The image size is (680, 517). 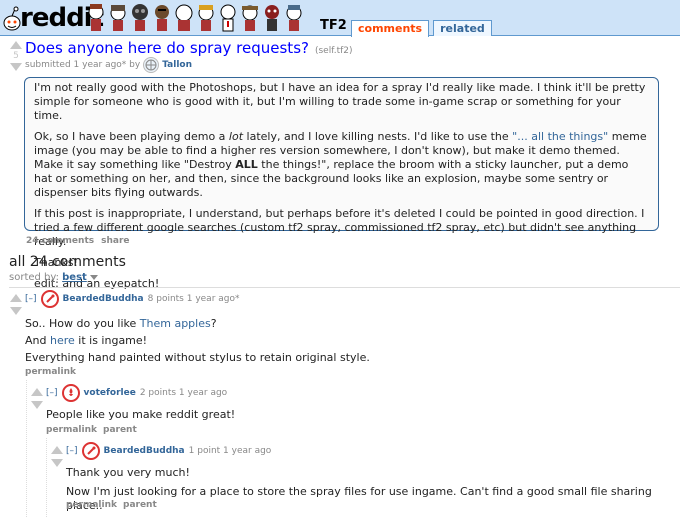 What do you see at coordinates (83, 65) in the screenshot?
I see `post-submitted-text: submitted 1 year ago* by` at bounding box center [83, 65].